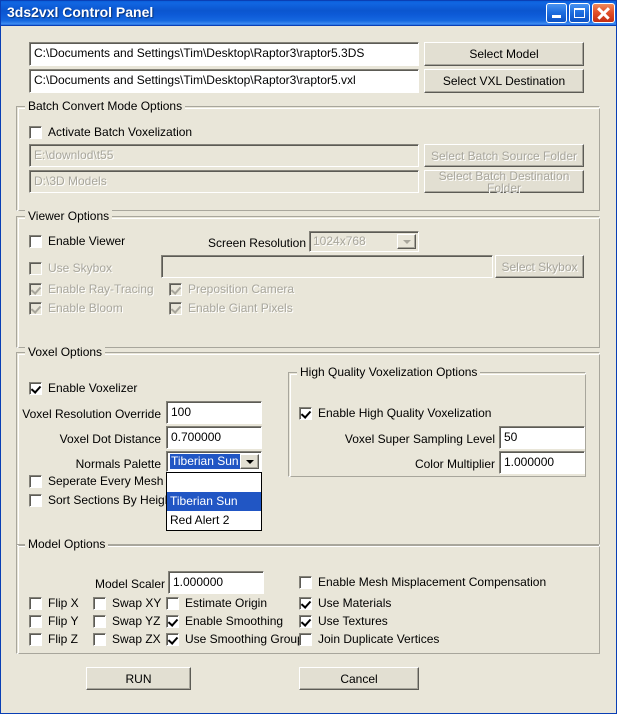 Image resolution: width=617 pixels, height=714 pixels. I want to click on normals-palette-combo: Tiberian Sun, so click(214, 461).